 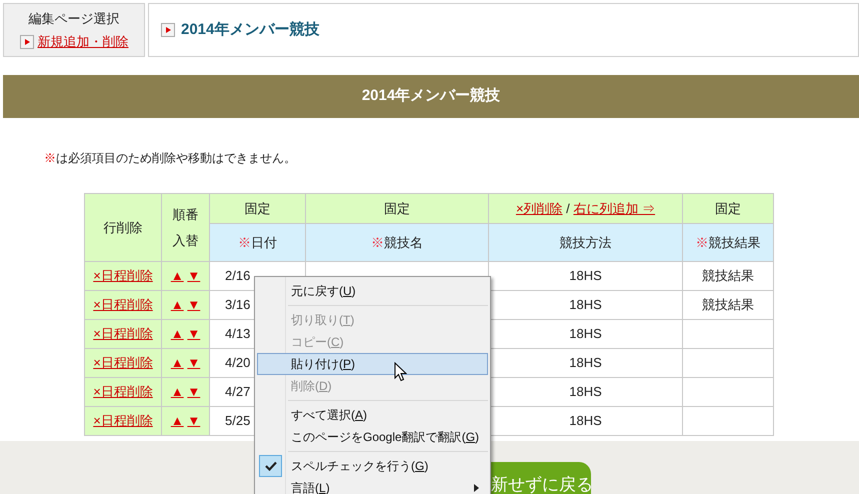 I want to click on add-column-link: 右に列追加 ⇒, so click(x=614, y=208).